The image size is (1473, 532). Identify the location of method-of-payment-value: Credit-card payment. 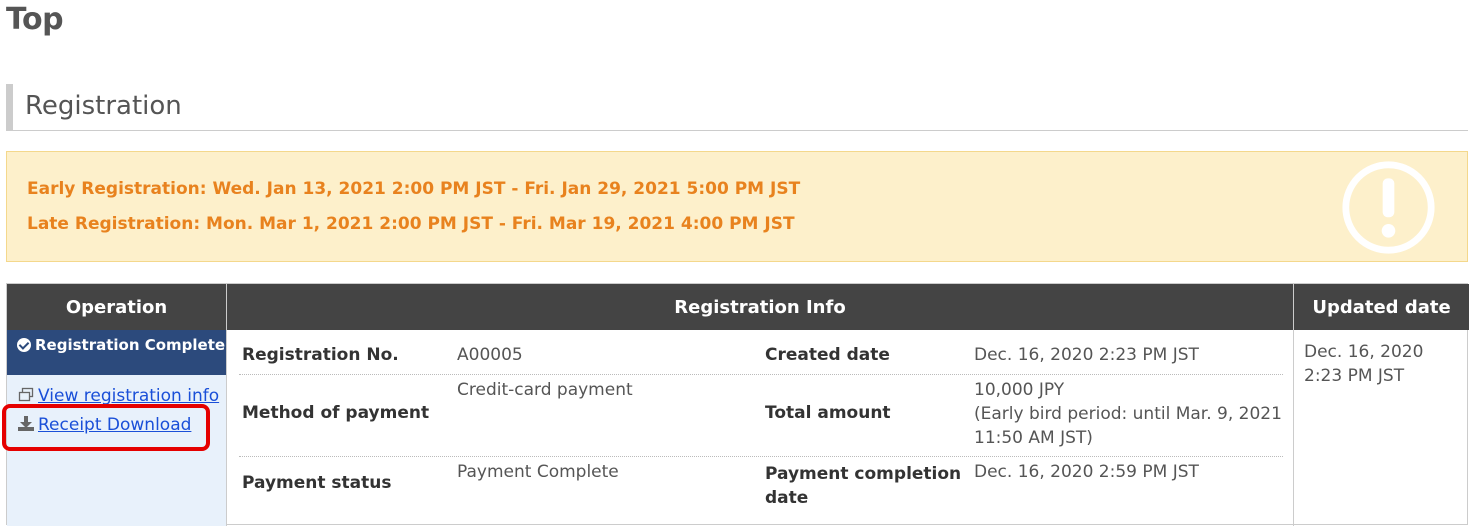
(545, 390).